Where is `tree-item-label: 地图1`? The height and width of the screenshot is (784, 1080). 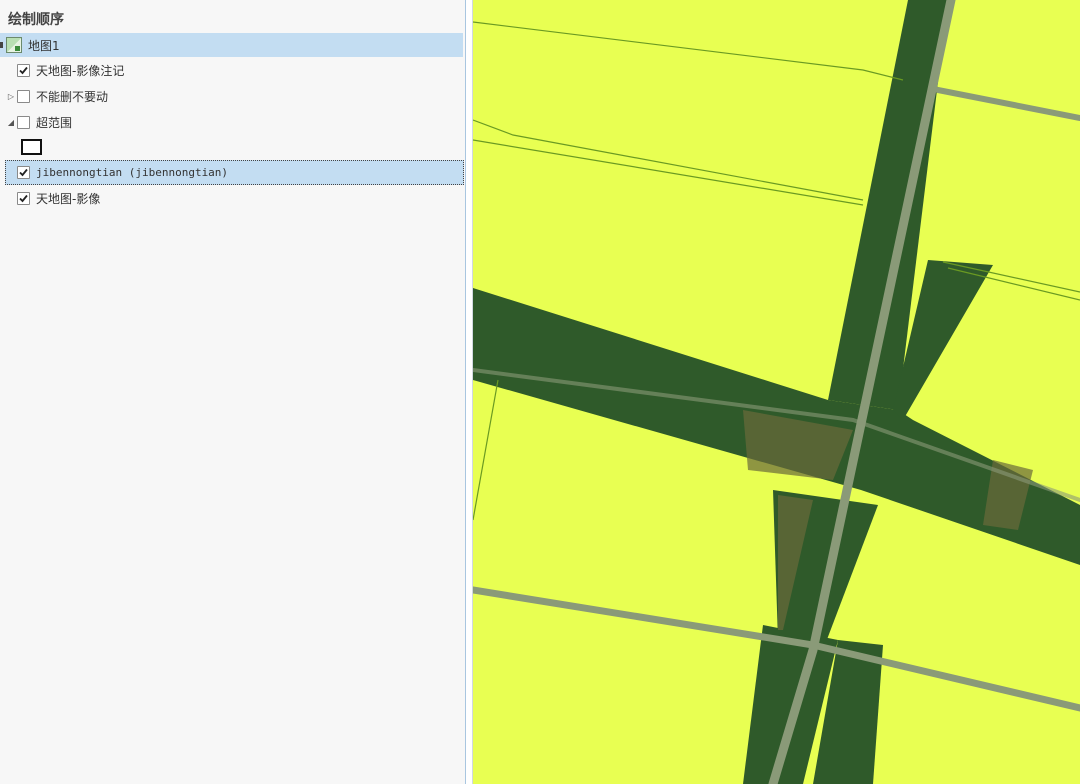
tree-item-label: 地图1 is located at coordinates (44, 45).